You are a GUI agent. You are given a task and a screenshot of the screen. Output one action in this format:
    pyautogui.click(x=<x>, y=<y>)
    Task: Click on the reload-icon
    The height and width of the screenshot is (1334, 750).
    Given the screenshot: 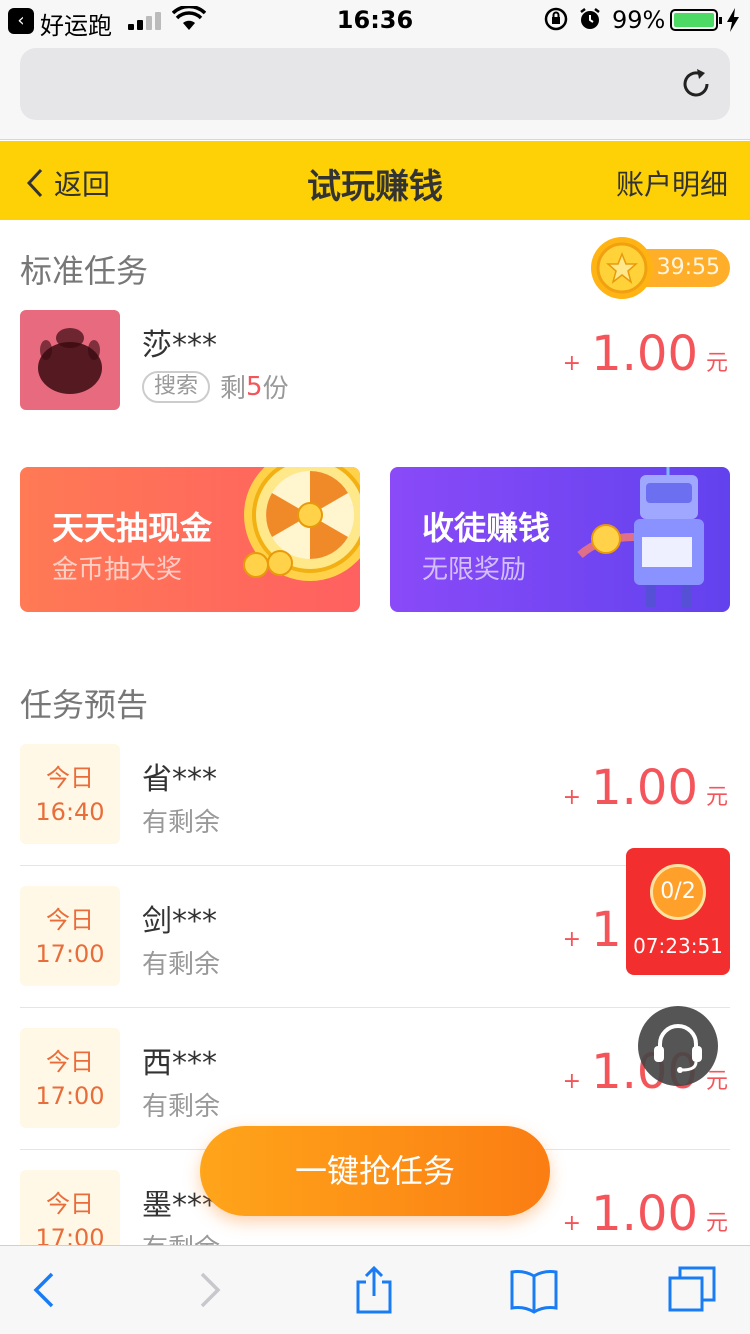 What is the action you would take?
    pyautogui.click(x=696, y=84)
    